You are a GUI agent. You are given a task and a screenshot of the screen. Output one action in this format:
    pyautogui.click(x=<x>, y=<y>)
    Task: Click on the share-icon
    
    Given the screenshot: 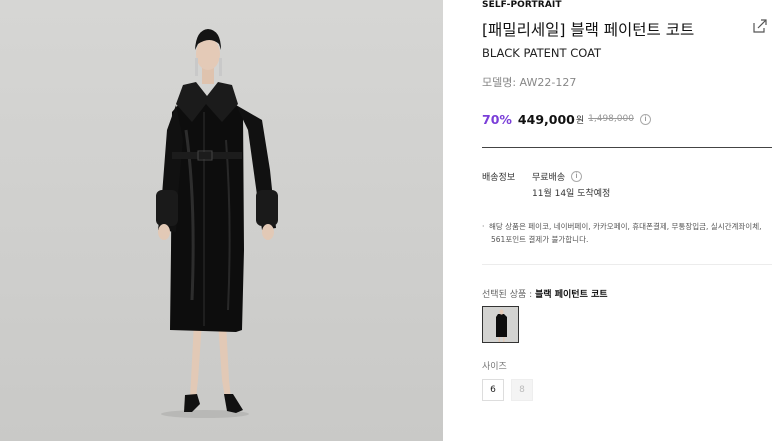 What is the action you would take?
    pyautogui.click(x=760, y=26)
    